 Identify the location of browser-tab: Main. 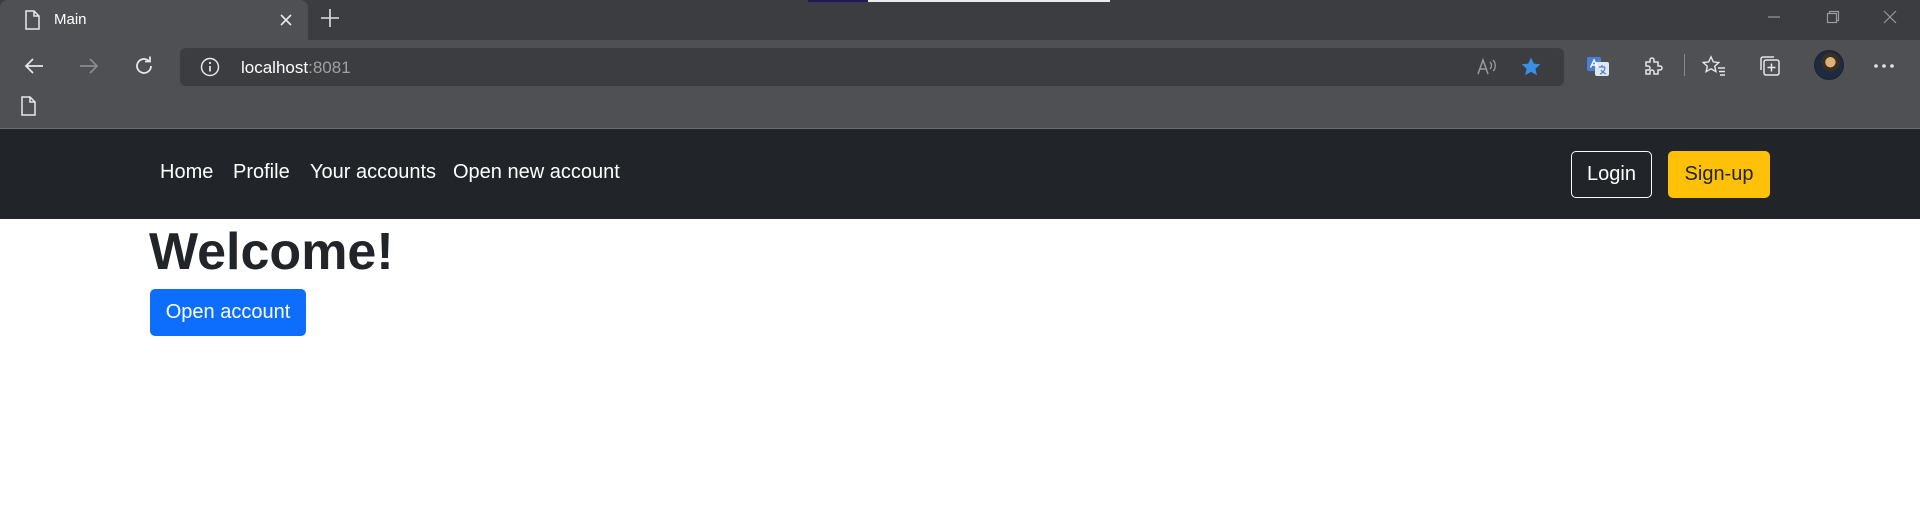
(154, 20).